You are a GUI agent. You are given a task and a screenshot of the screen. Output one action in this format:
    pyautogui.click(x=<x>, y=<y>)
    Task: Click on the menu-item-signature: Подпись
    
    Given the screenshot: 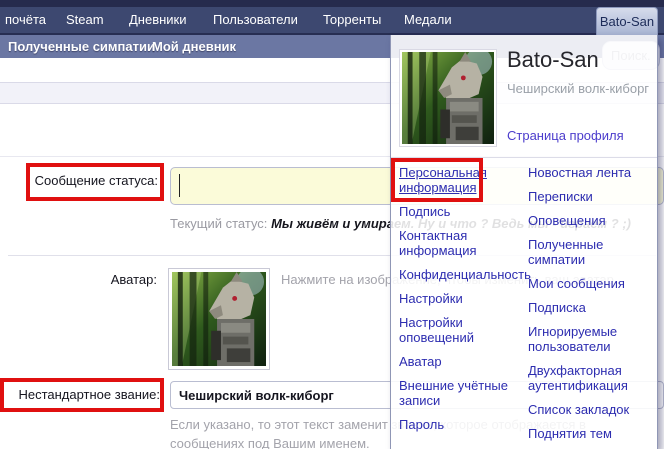 What is the action you would take?
    pyautogui.click(x=460, y=211)
    